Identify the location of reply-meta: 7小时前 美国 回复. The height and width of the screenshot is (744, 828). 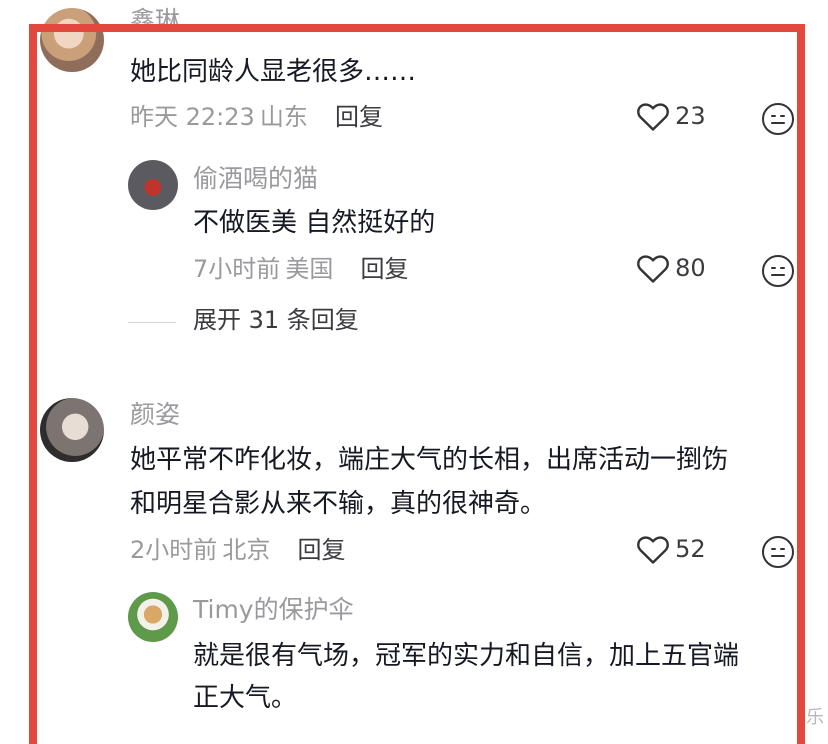
(300, 269).